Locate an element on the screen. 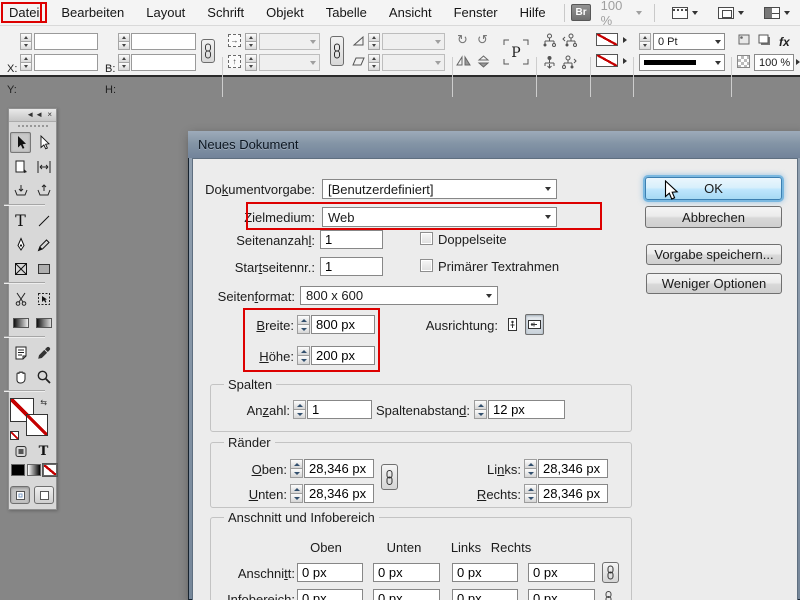 The width and height of the screenshot is (800, 600). page-size-dropdown: 800 x 600 is located at coordinates (399, 295).